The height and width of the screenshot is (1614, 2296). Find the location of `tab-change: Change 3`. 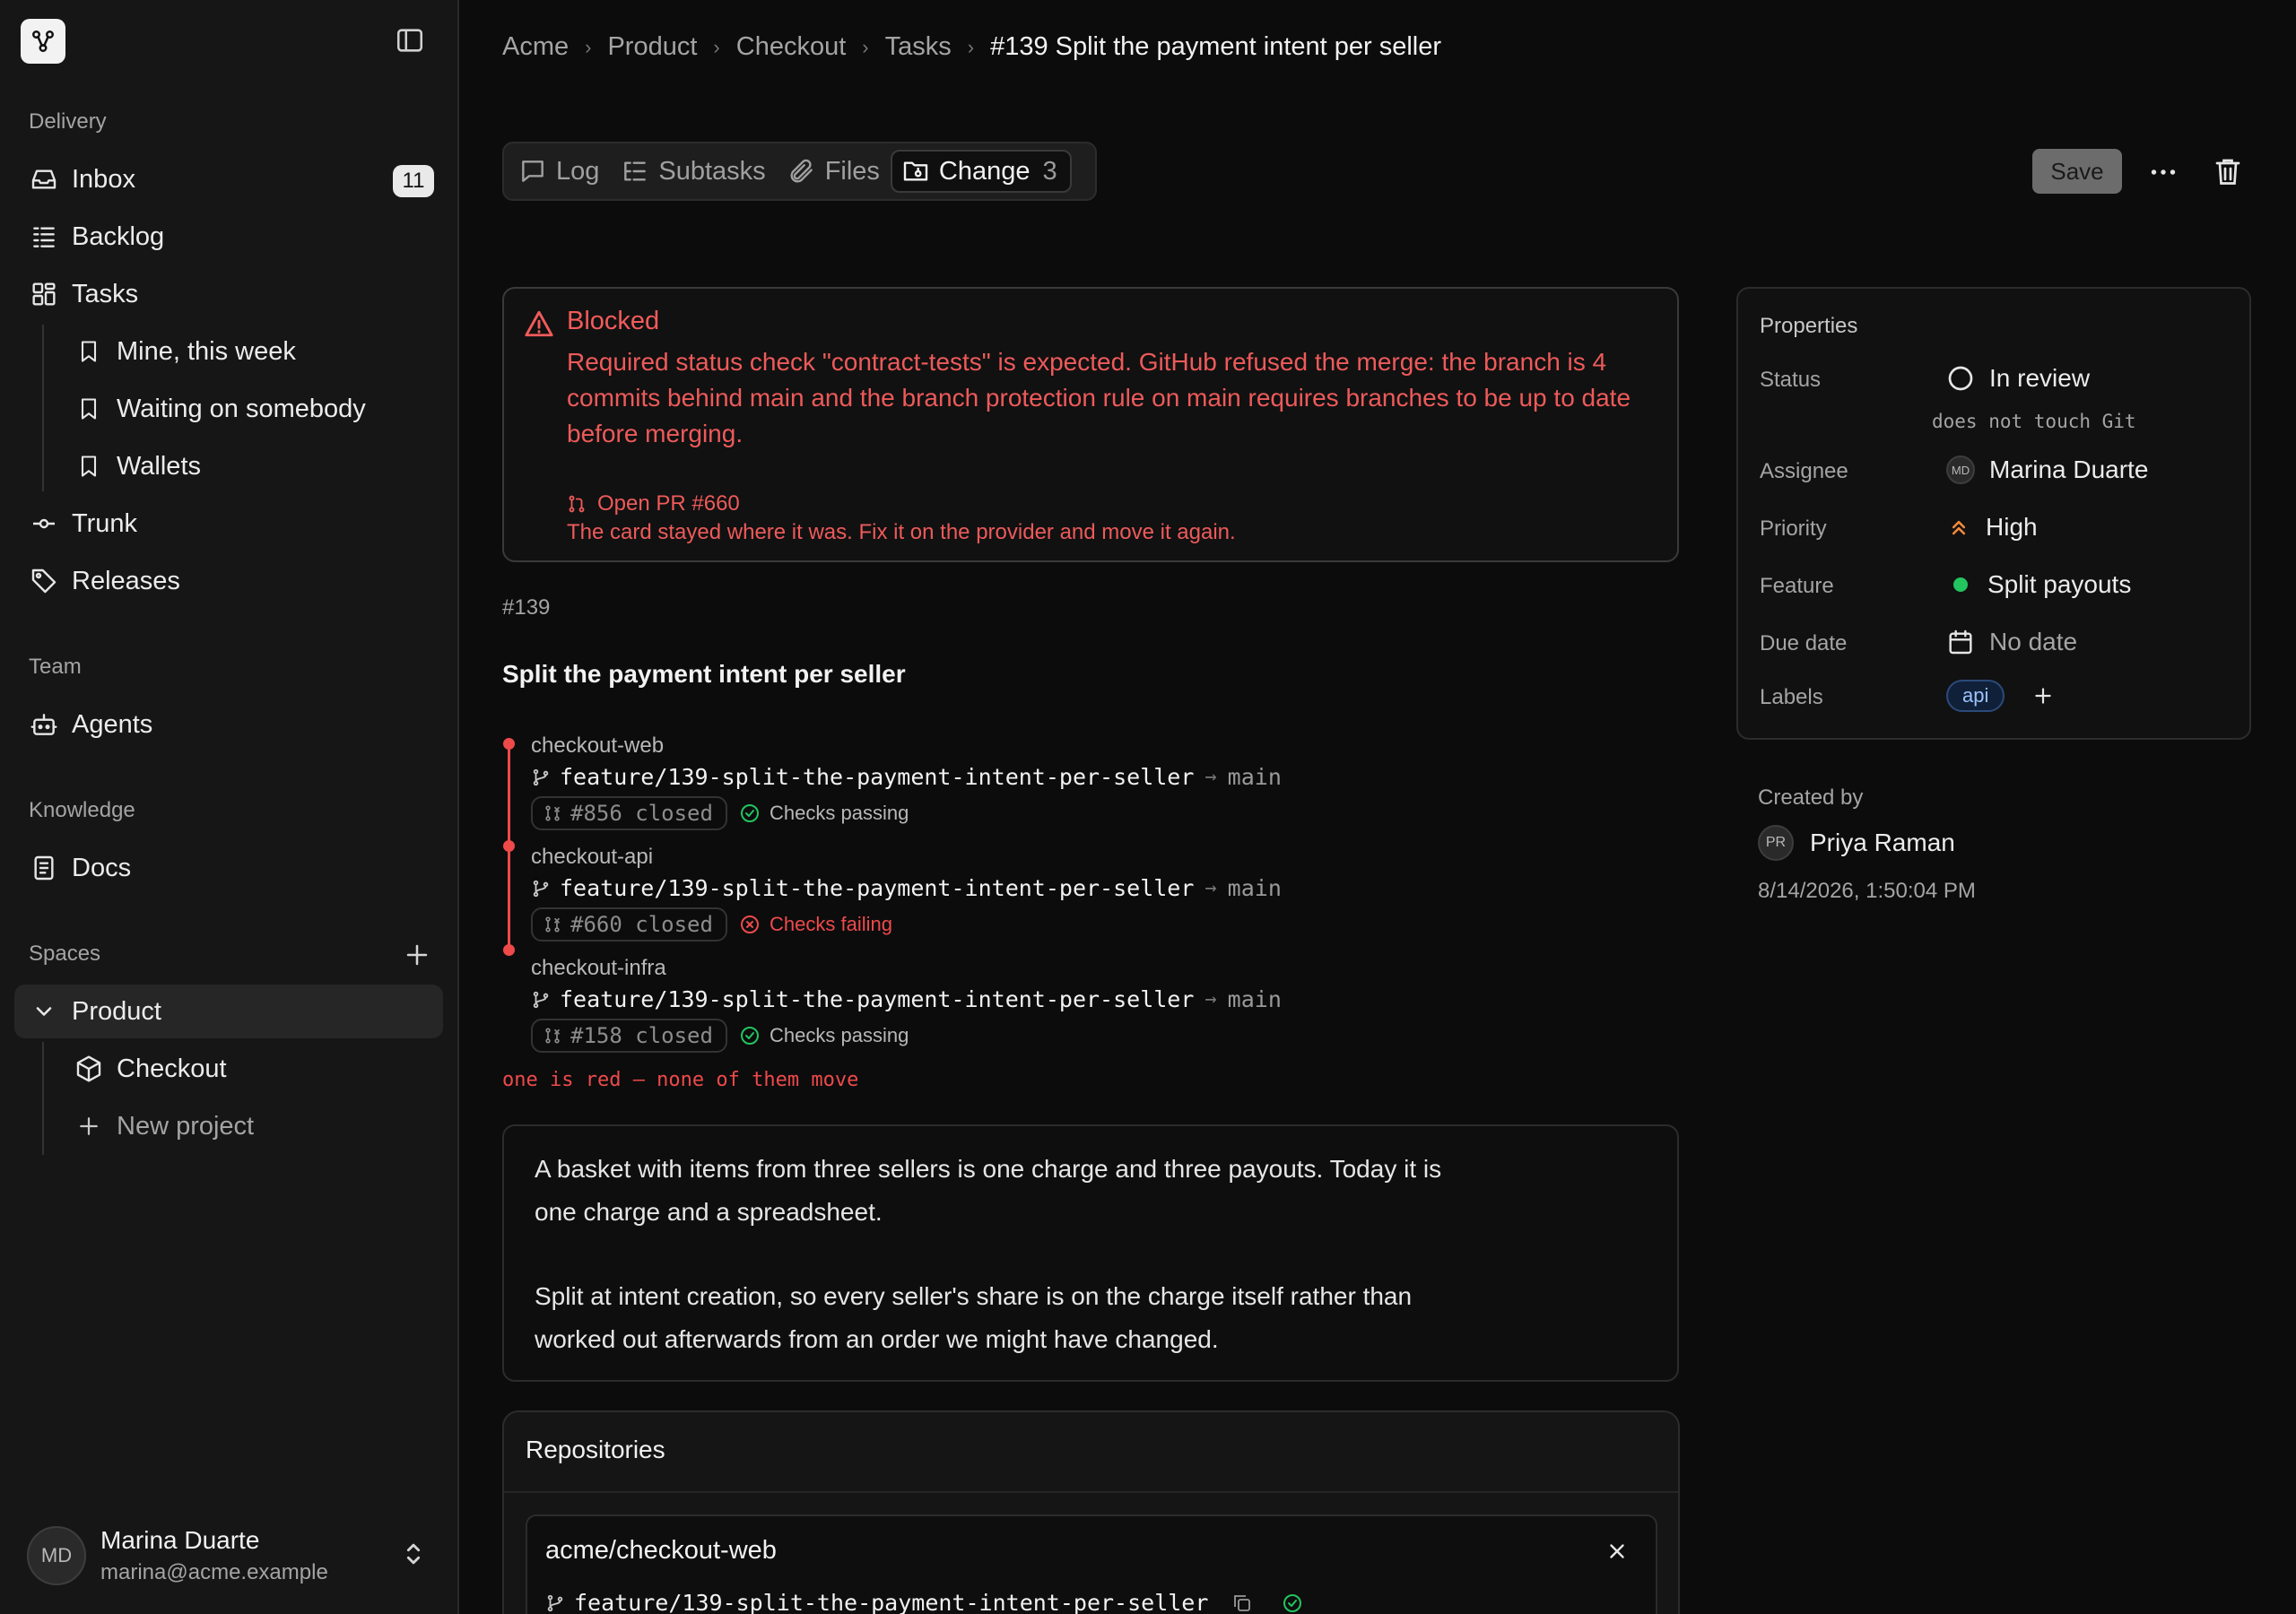

tab-change: Change 3 is located at coordinates (981, 171).